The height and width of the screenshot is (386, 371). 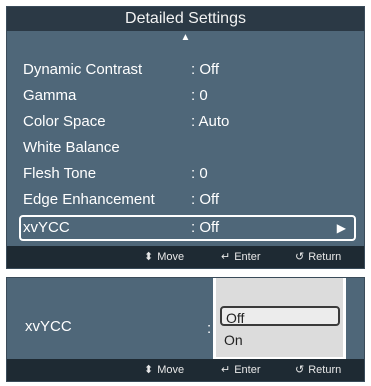 What do you see at coordinates (50, 95) in the screenshot?
I see `menu-item-label: Gamma` at bounding box center [50, 95].